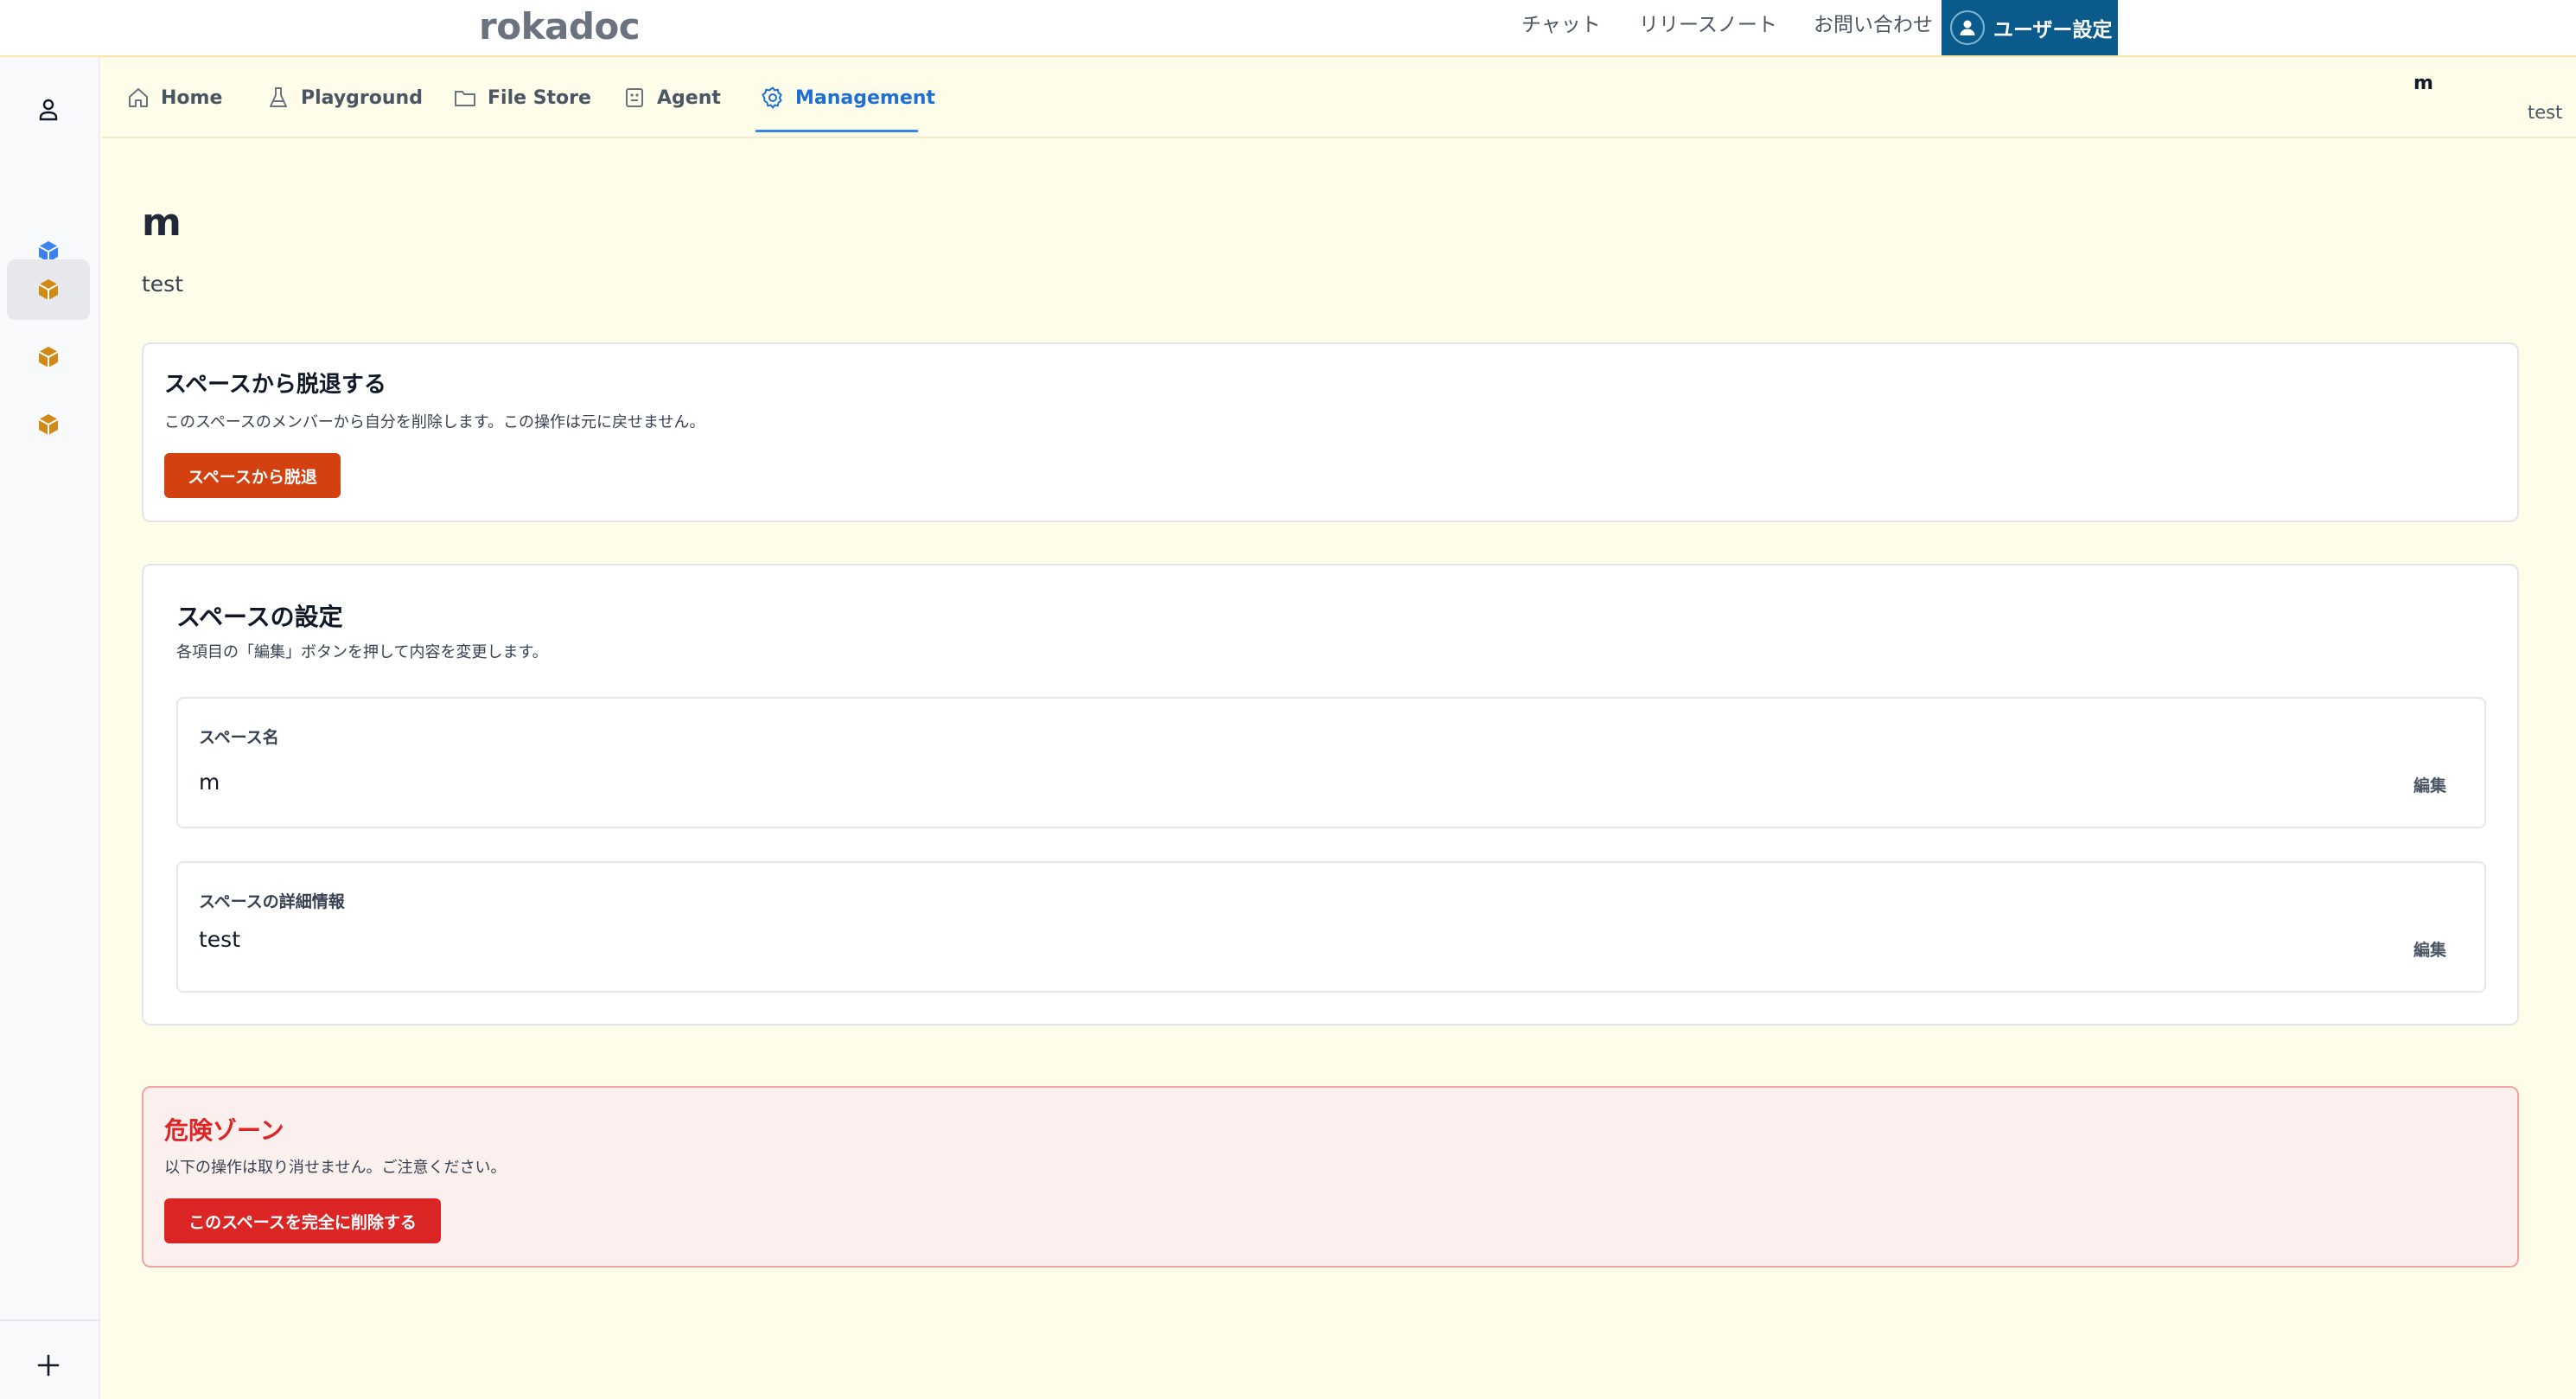  What do you see at coordinates (302, 1220) in the screenshot?
I see `delete-space-button: このスペースを完全に削除する` at bounding box center [302, 1220].